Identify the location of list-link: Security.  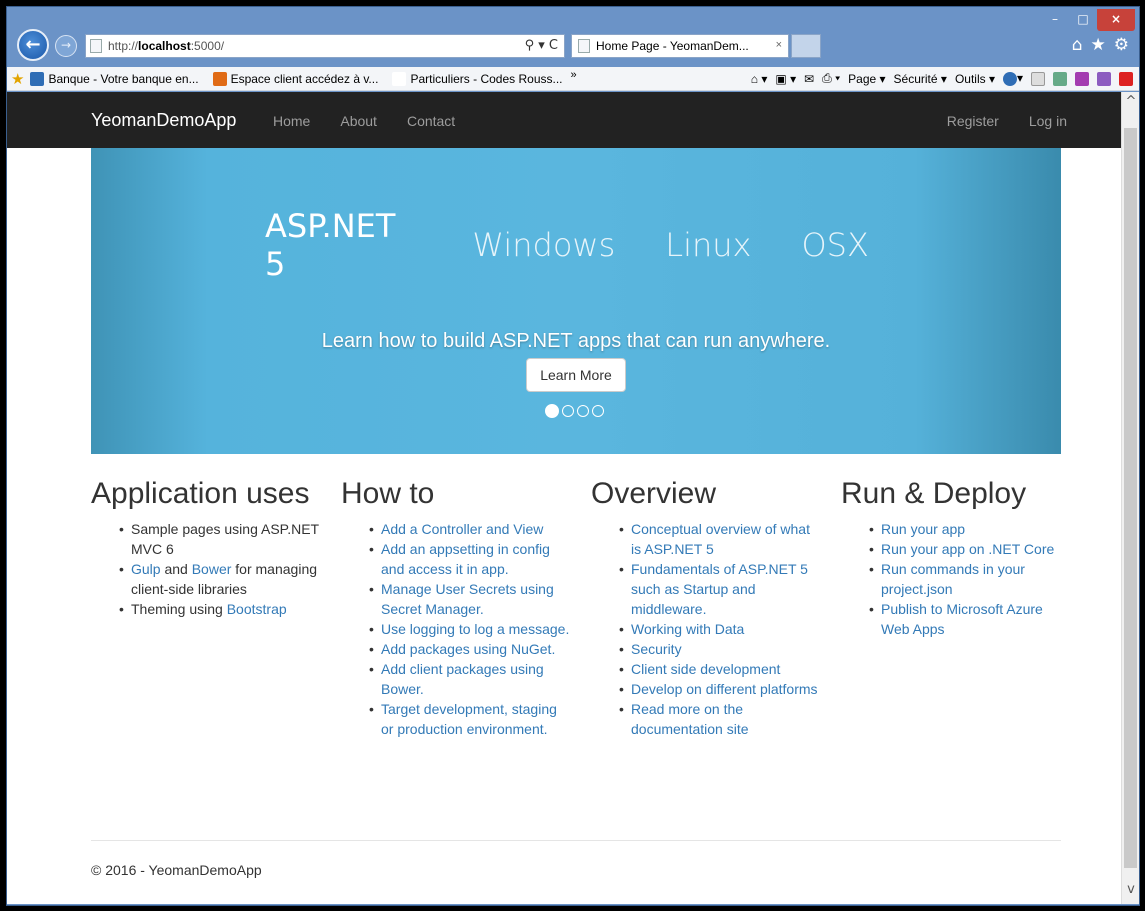
(656, 649).